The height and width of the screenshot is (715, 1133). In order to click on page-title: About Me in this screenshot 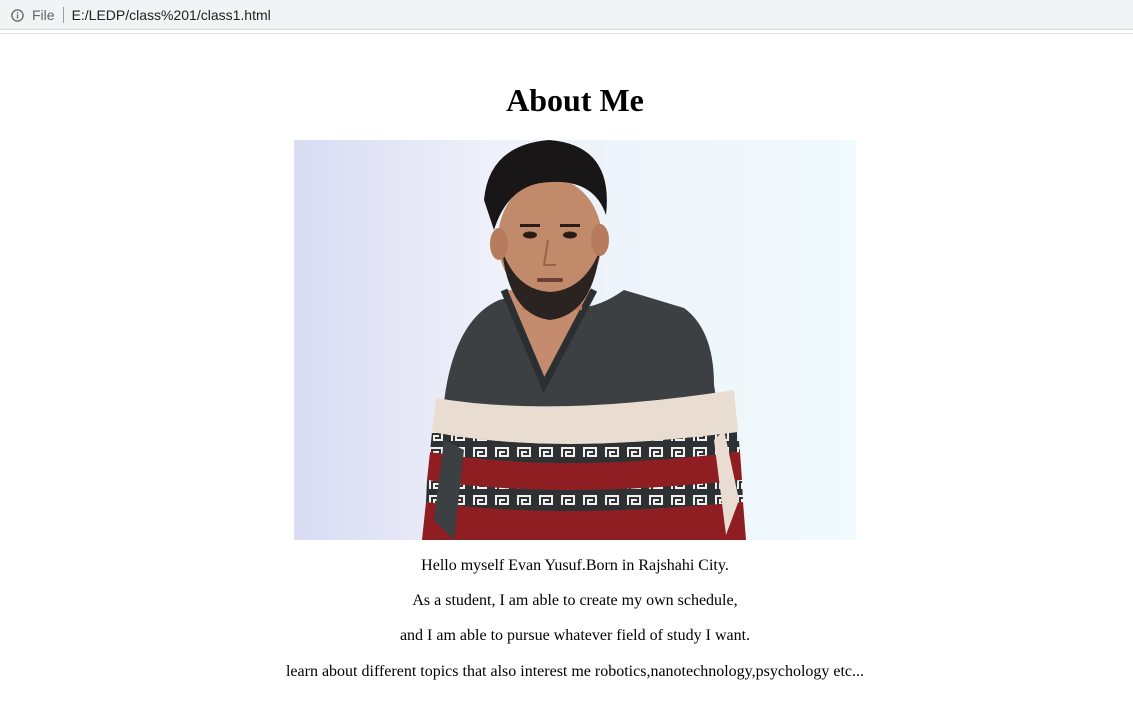, I will do `click(575, 100)`.